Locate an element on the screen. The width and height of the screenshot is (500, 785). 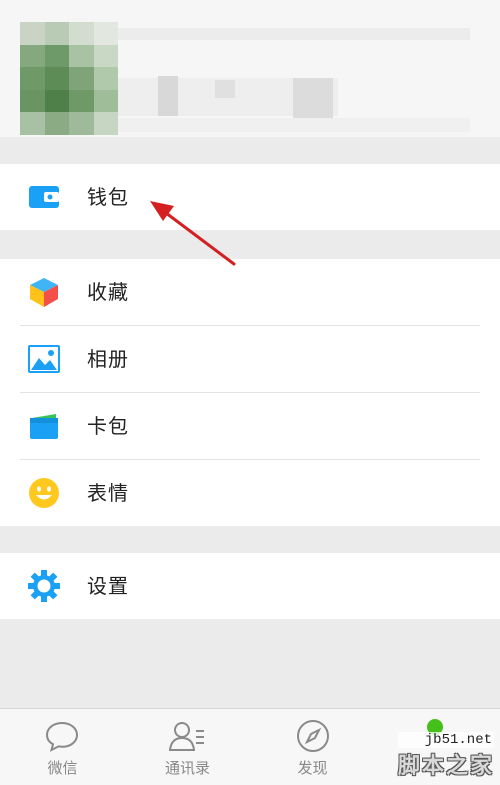
tab-chats: 微信 is located at coordinates (62, 747).